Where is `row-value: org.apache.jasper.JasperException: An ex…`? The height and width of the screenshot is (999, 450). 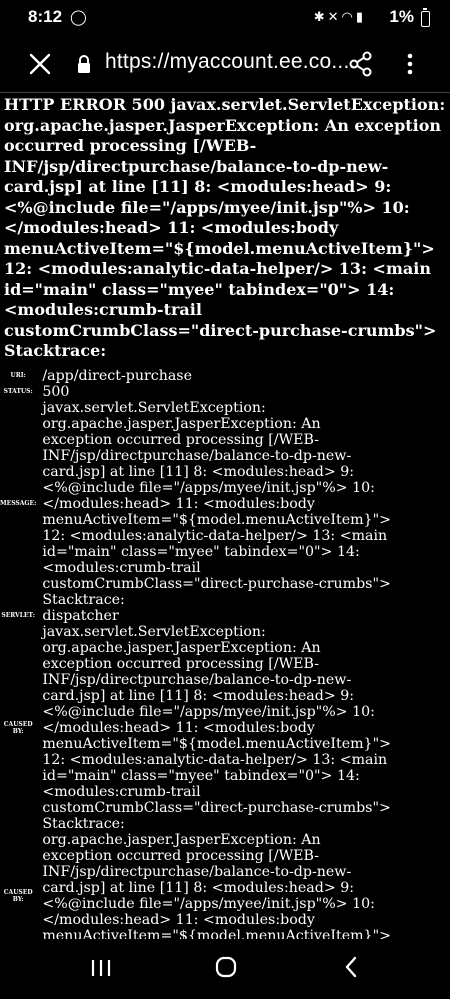 row-value: org.apache.jasper.JasperException: An ex… is located at coordinates (216, 885).